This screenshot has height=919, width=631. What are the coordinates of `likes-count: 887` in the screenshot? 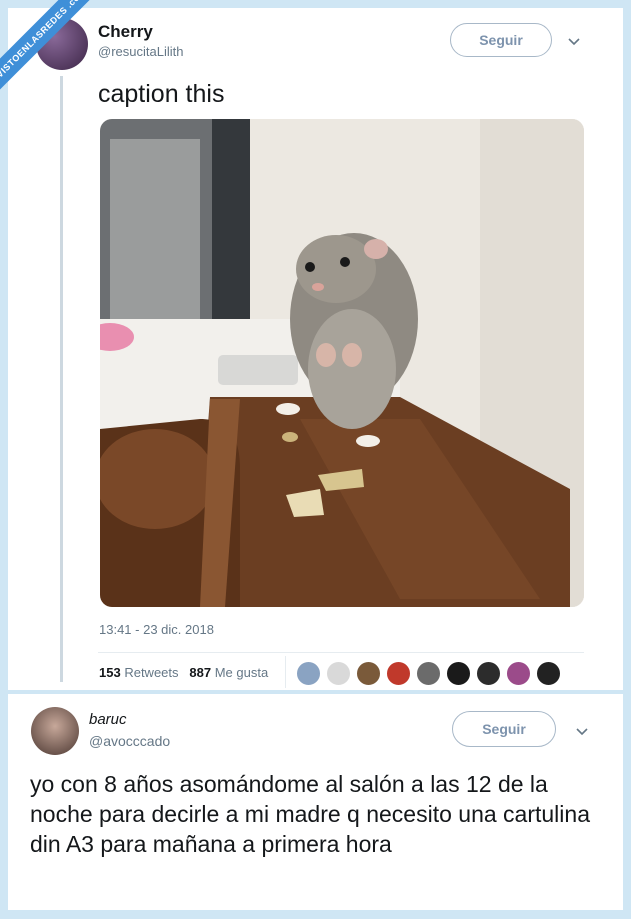 It's located at (200, 672).